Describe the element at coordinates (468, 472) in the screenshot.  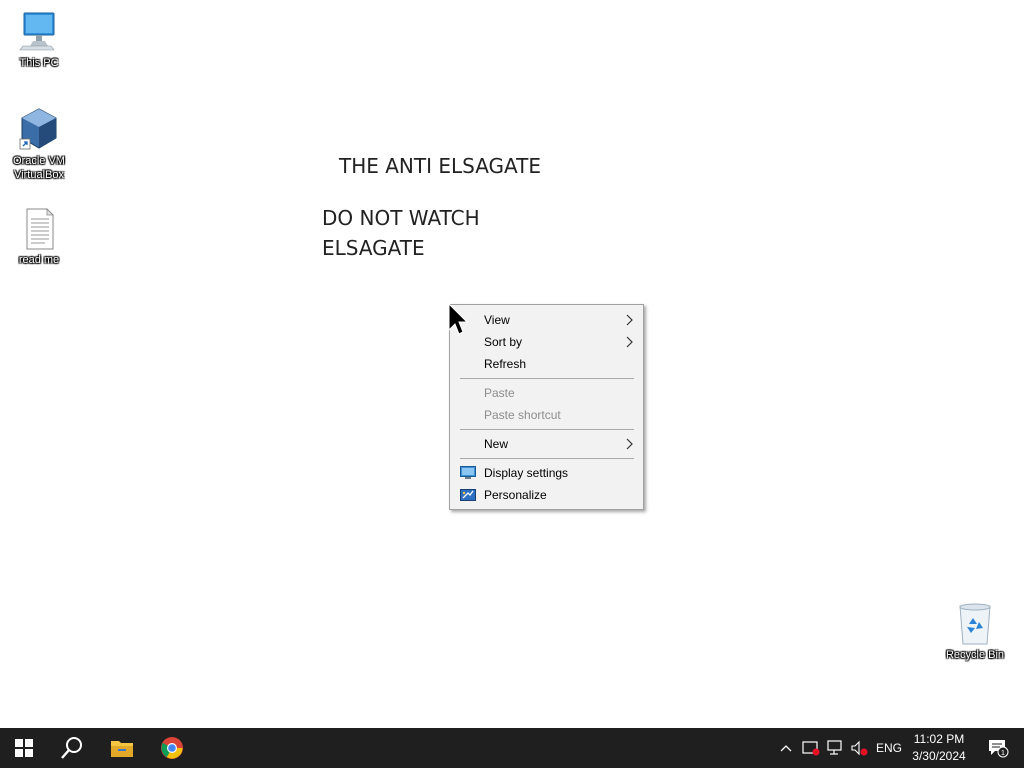
I see `display-settings-icon` at that location.